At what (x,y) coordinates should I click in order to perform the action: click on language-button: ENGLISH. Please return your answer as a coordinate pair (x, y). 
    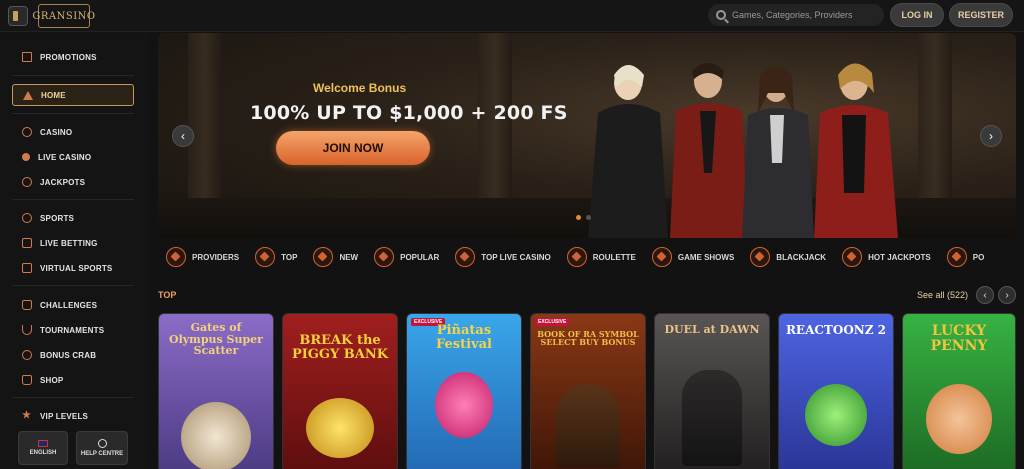
    Looking at the image, I should click on (43, 448).